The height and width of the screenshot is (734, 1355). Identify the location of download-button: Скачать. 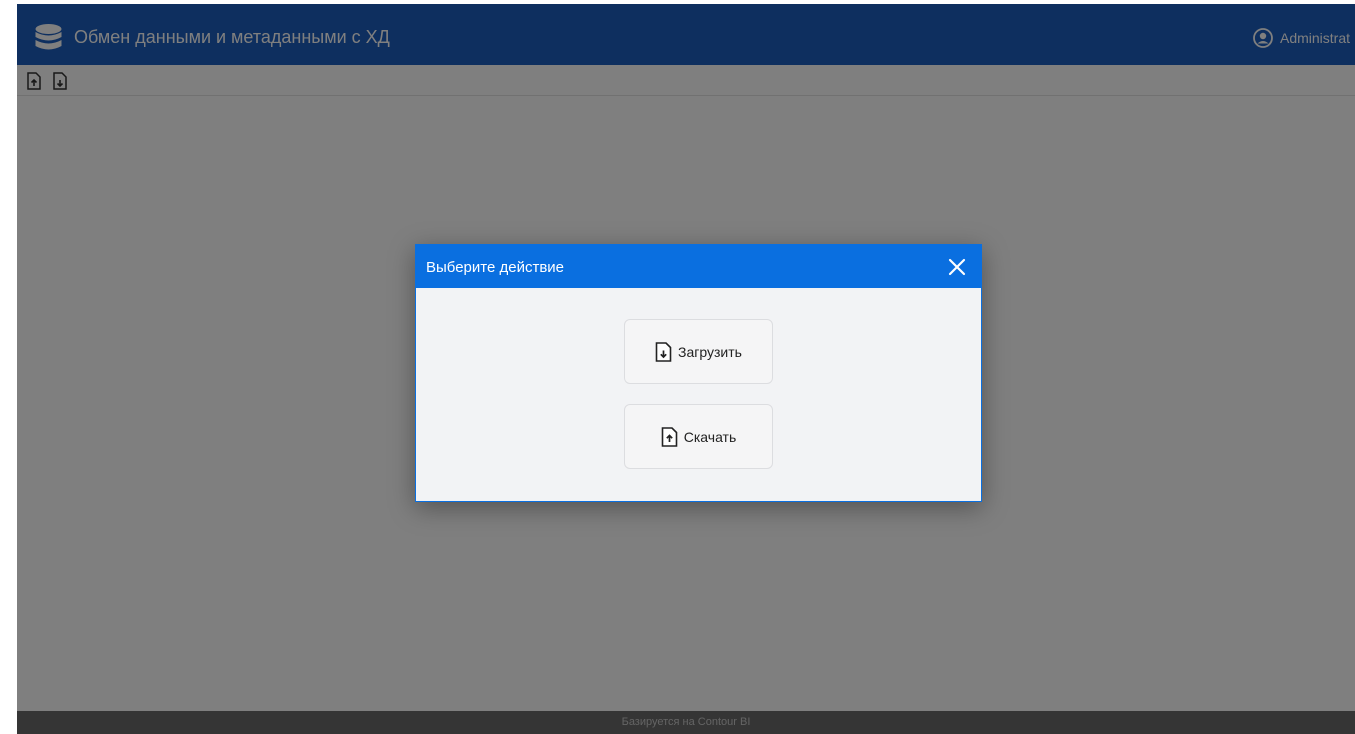
(698, 436).